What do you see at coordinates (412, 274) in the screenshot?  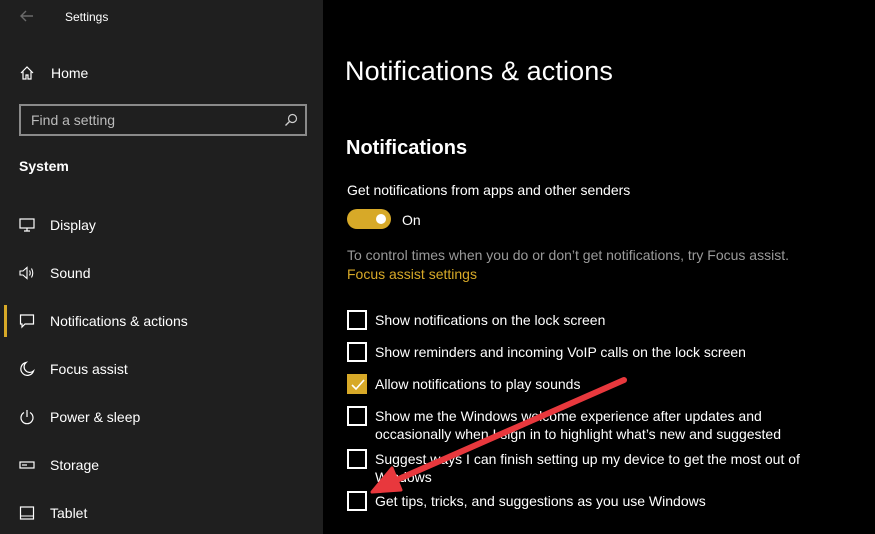 I see `focus-assist-settings-link: Focus assist settings` at bounding box center [412, 274].